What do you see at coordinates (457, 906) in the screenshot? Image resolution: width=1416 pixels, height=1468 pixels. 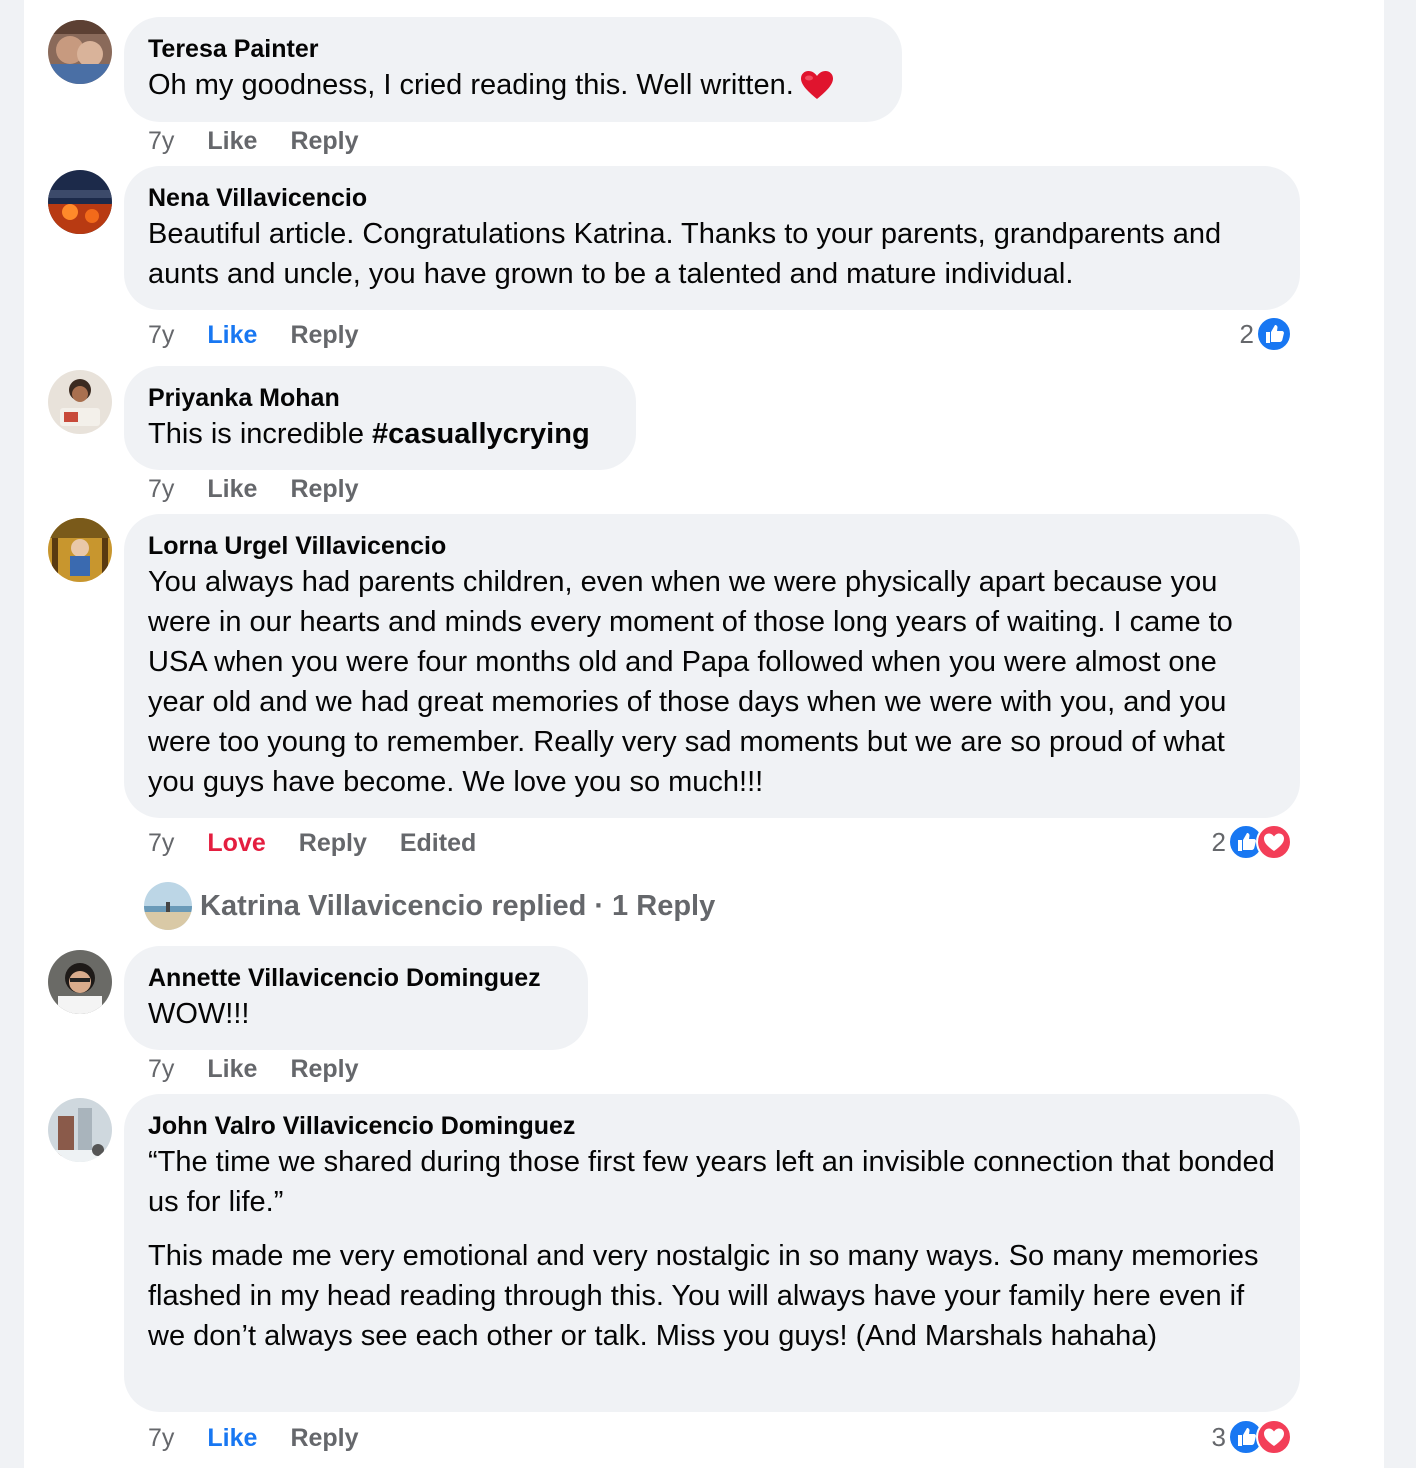 I see `replies-summary-text: Katrina Villavicencio replied · 1 Reply` at bounding box center [457, 906].